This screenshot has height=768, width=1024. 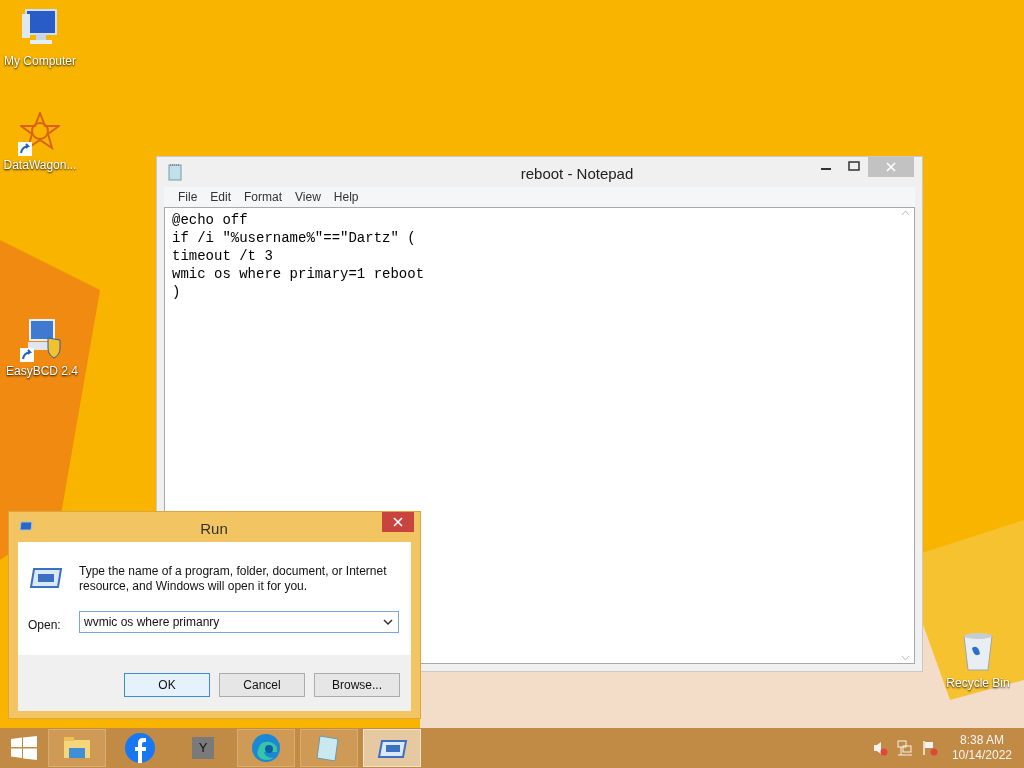 What do you see at coordinates (177, 292) in the screenshot?
I see `code-line: )` at bounding box center [177, 292].